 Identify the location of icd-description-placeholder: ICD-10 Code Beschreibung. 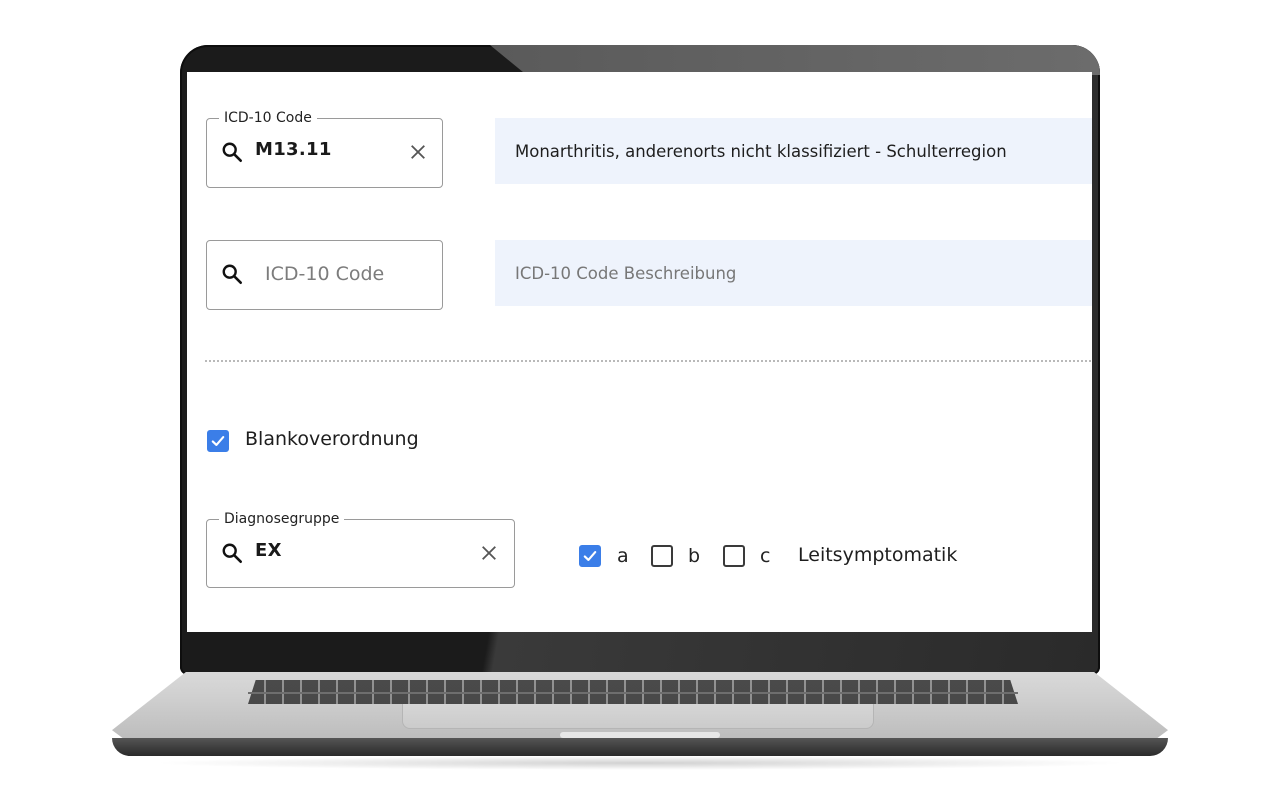
(626, 273).